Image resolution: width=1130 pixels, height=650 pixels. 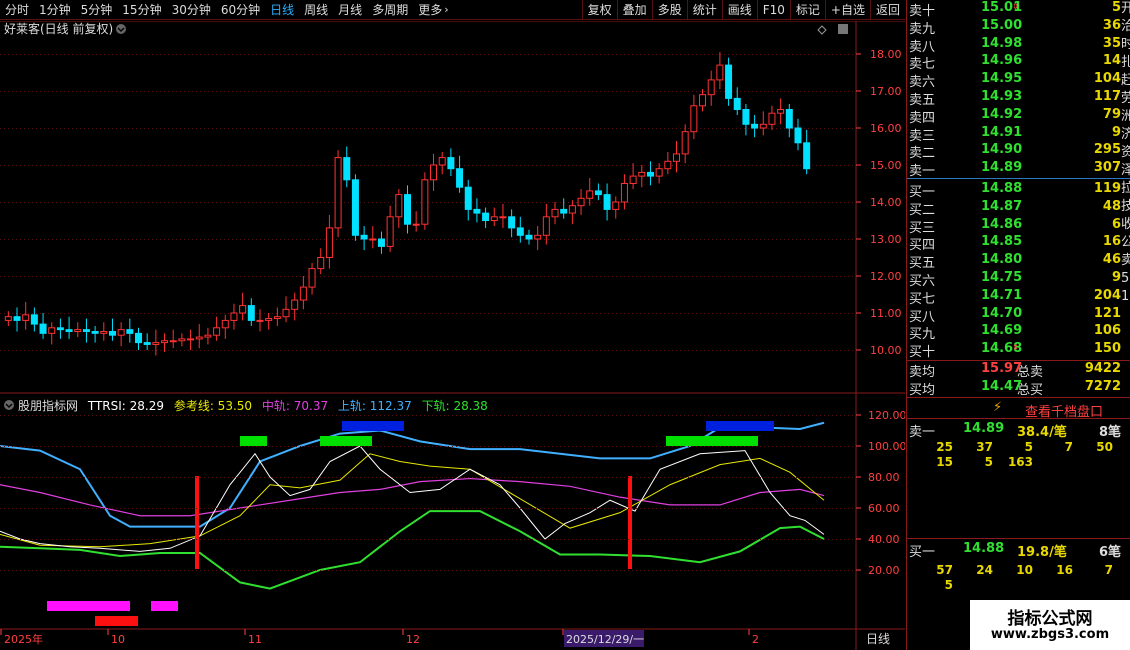 What do you see at coordinates (1015, 116) in the screenshot?
I see `order-level-row: 卖四 14.92 79` at bounding box center [1015, 116].